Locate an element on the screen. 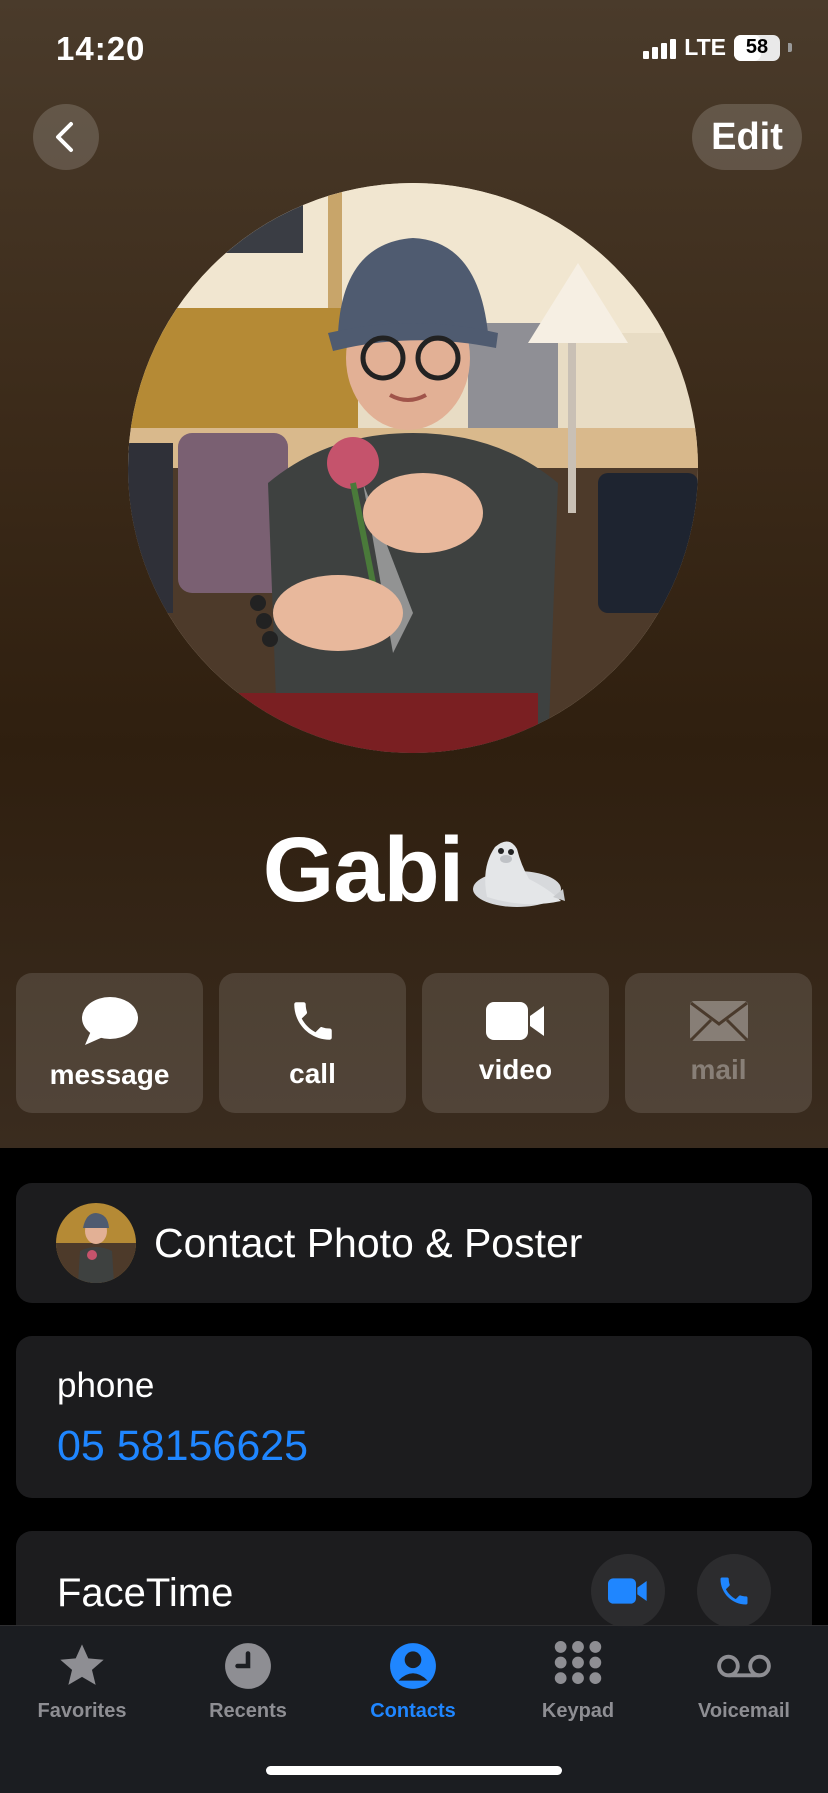  status-bar-right: LTE 58 is located at coordinates (717, 47).